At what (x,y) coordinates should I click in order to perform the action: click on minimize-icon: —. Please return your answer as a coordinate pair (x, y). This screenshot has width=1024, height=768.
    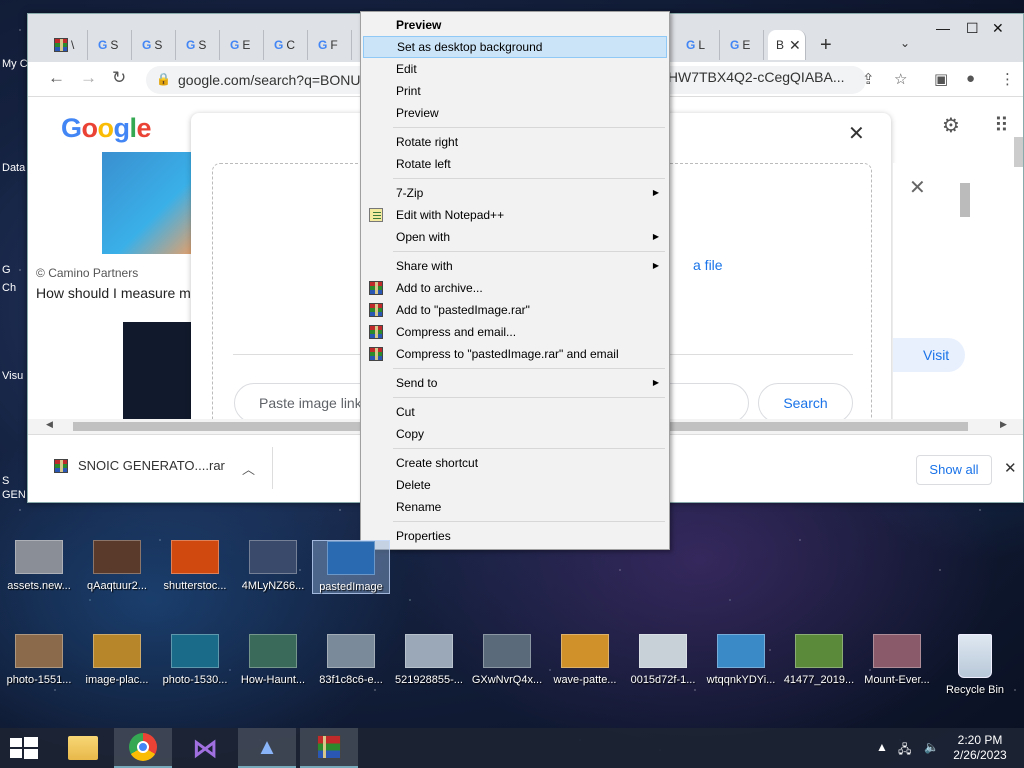
    Looking at the image, I should click on (943, 28).